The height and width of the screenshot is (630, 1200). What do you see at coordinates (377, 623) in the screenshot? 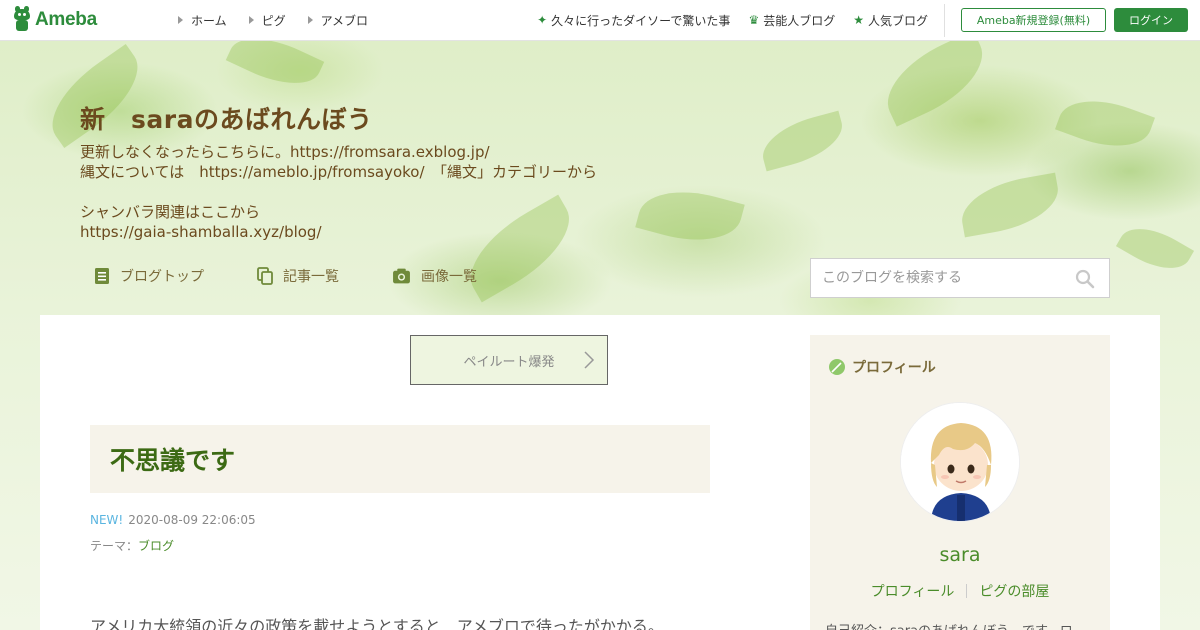
I see `entry-body: アメリカ大統領の近々の政策を載せようとすると アメブロで待ったがかかる。` at bounding box center [377, 623].